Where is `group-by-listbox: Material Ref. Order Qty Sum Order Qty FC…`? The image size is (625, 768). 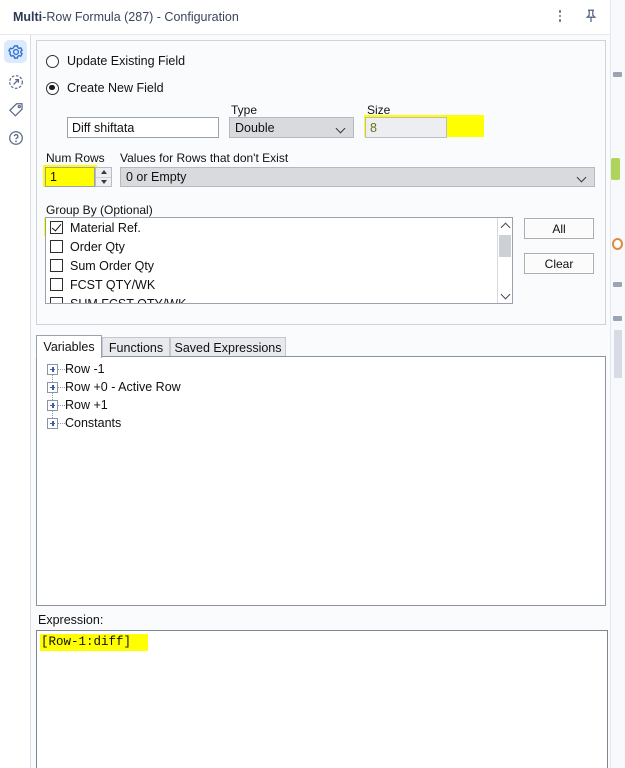 group-by-listbox: Material Ref. Order Qty Sum Order Qty FC… is located at coordinates (279, 260).